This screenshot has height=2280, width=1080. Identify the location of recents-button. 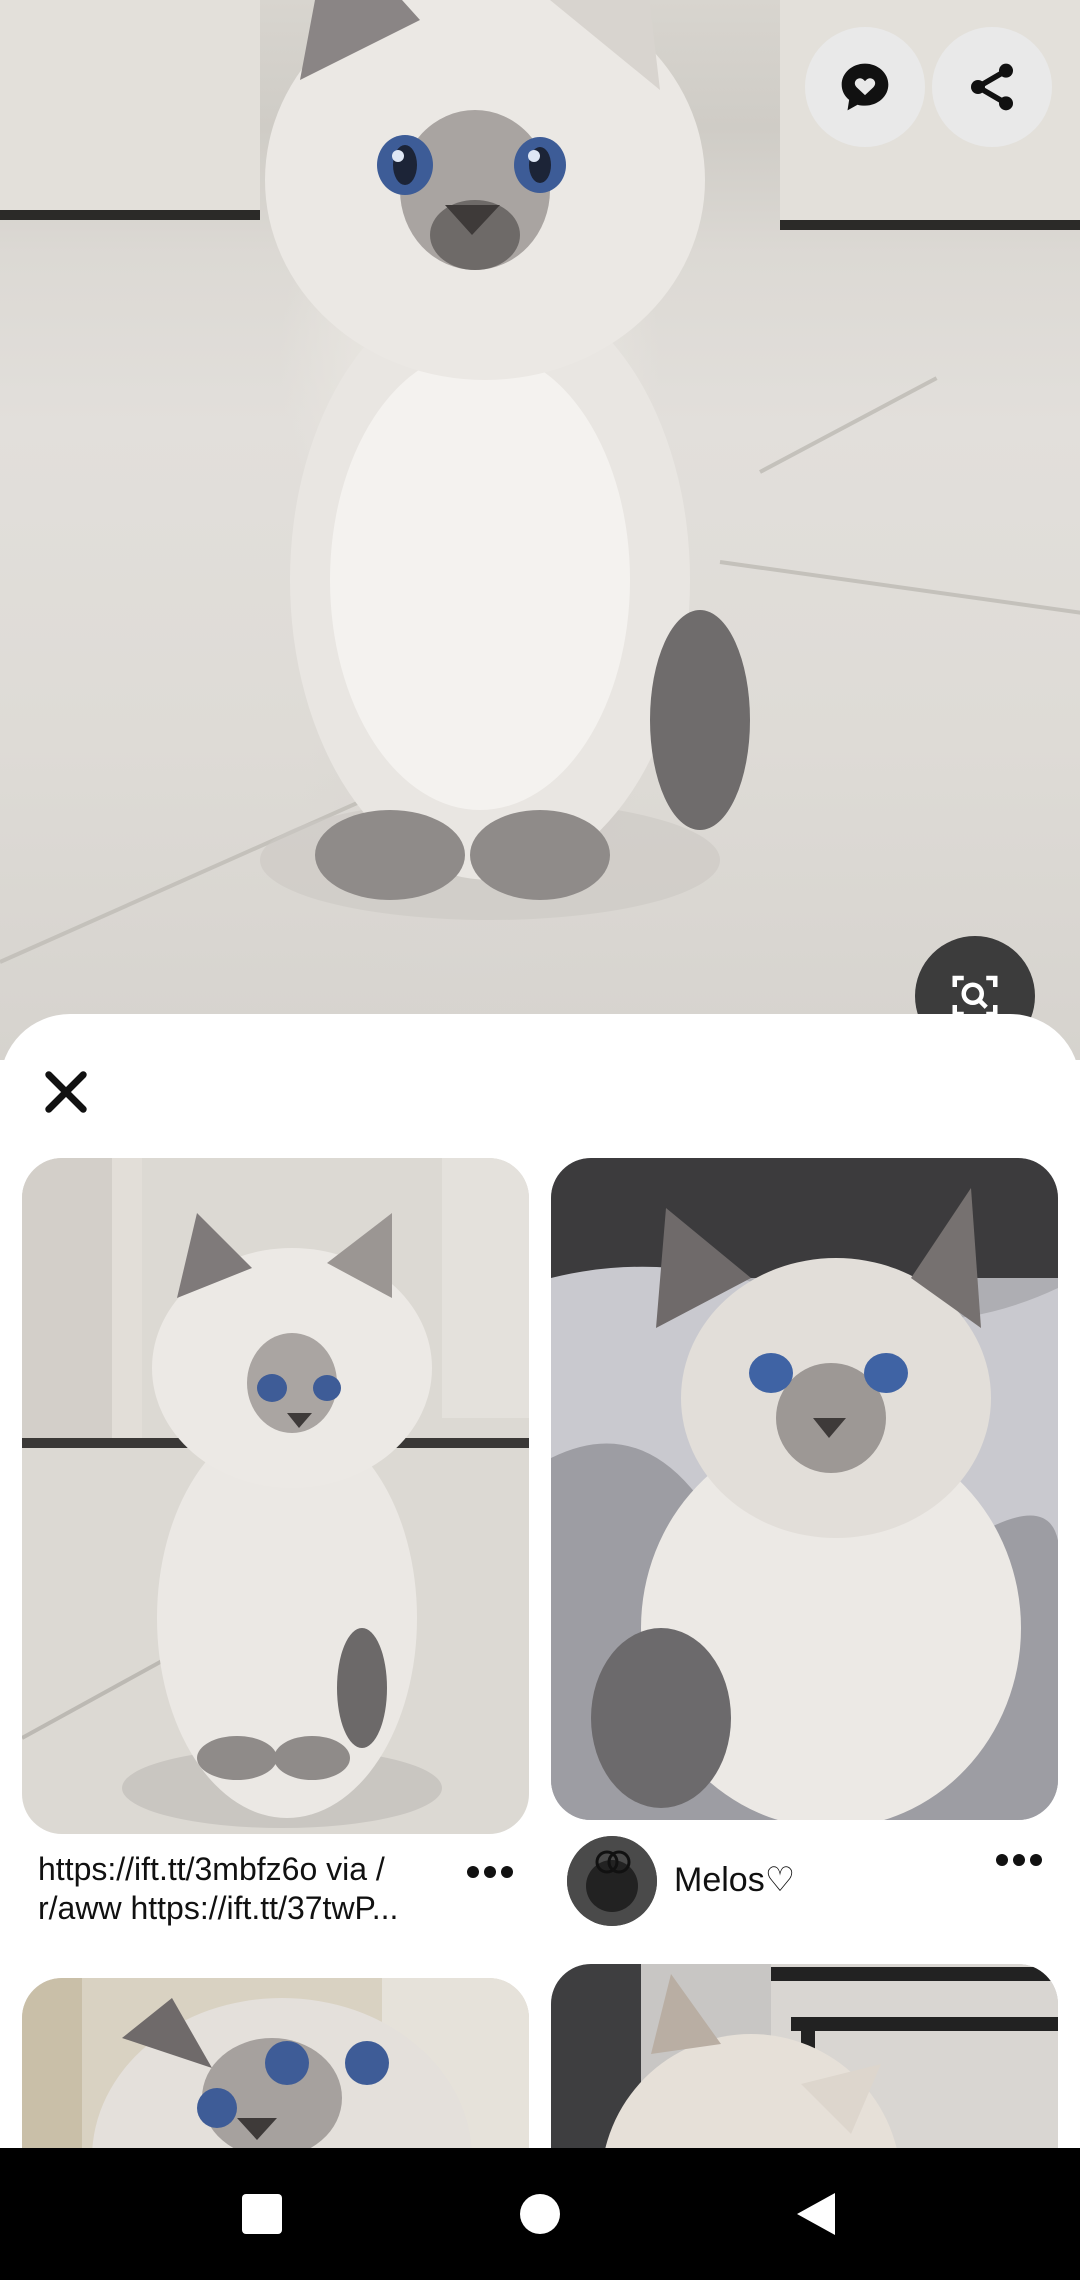
(262, 2214).